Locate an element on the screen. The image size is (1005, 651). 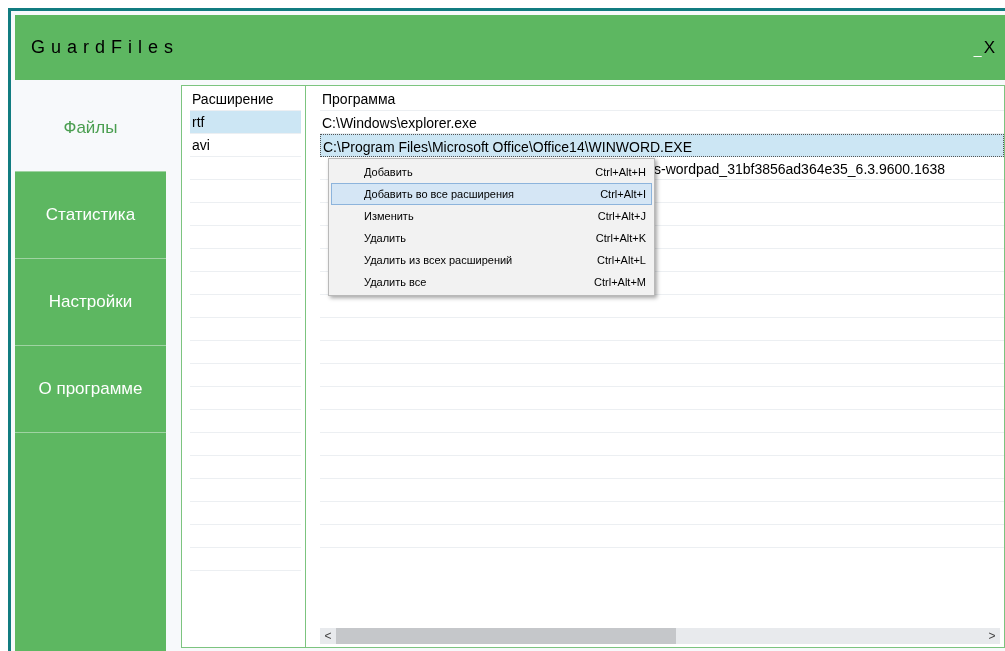
program-row: C:\Program Files\Microsoft Office\Office14\WINWORD.EXE is located at coordinates (507, 147).